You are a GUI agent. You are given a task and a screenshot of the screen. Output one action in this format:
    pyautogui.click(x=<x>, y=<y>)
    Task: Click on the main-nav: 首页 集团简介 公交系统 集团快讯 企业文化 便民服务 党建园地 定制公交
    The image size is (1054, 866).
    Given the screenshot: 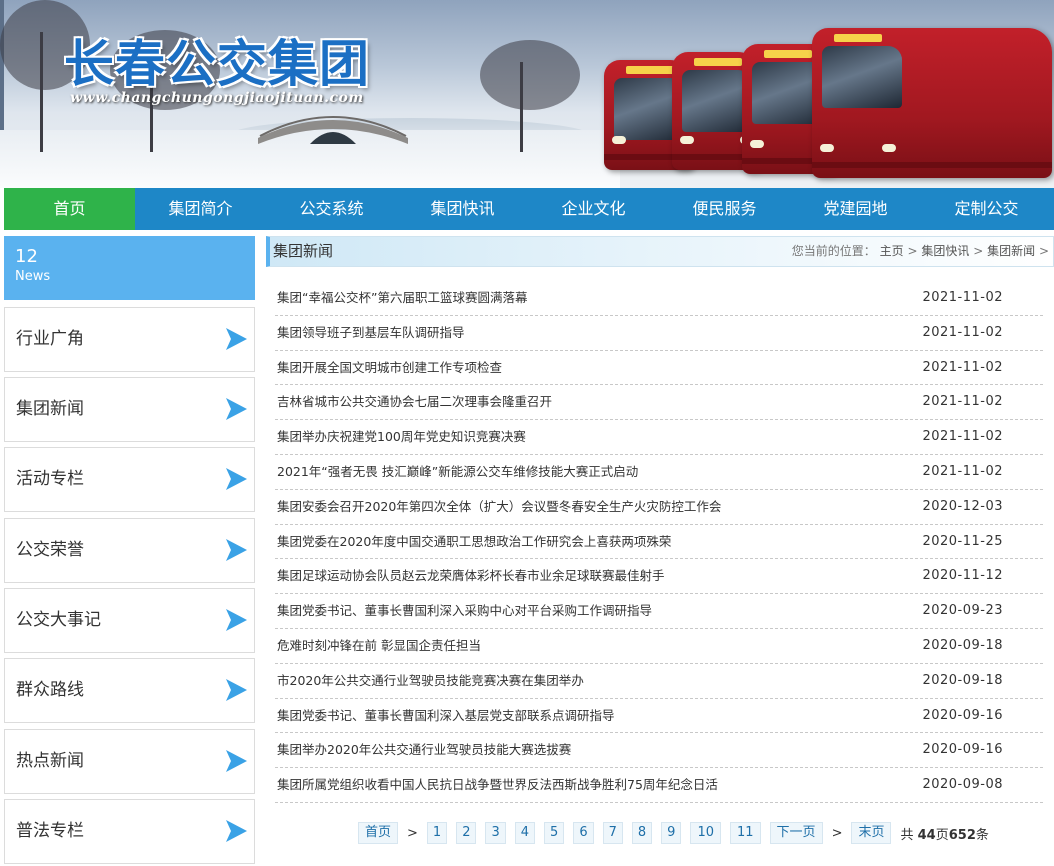 What is the action you would take?
    pyautogui.click(x=529, y=209)
    